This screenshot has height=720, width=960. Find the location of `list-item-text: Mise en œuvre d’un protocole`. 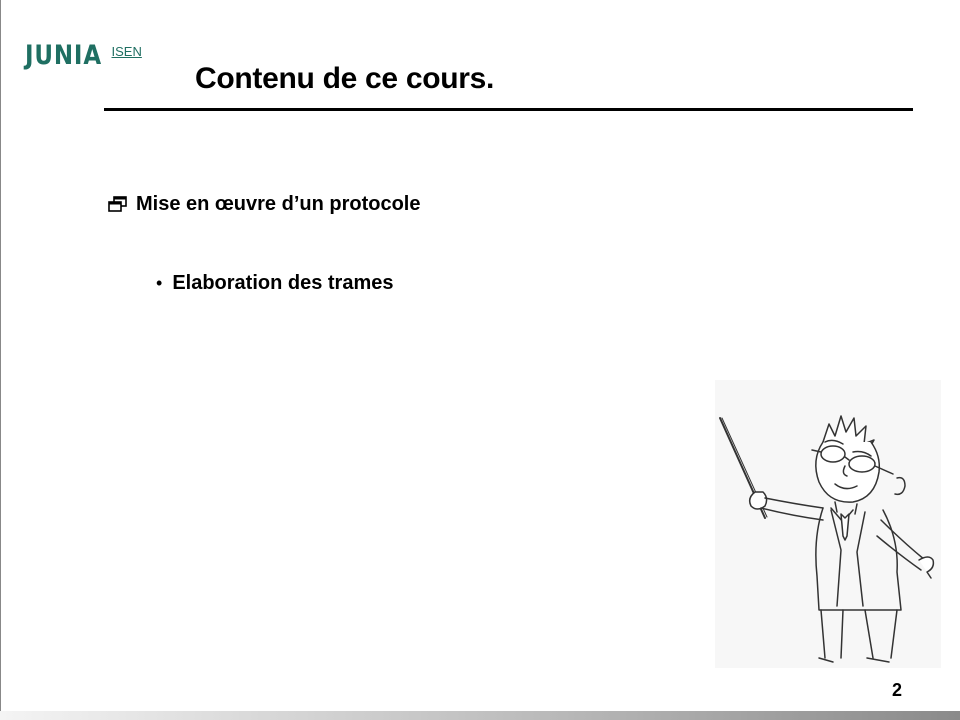

list-item-text: Mise en œuvre d’un protocole is located at coordinates (278, 204).